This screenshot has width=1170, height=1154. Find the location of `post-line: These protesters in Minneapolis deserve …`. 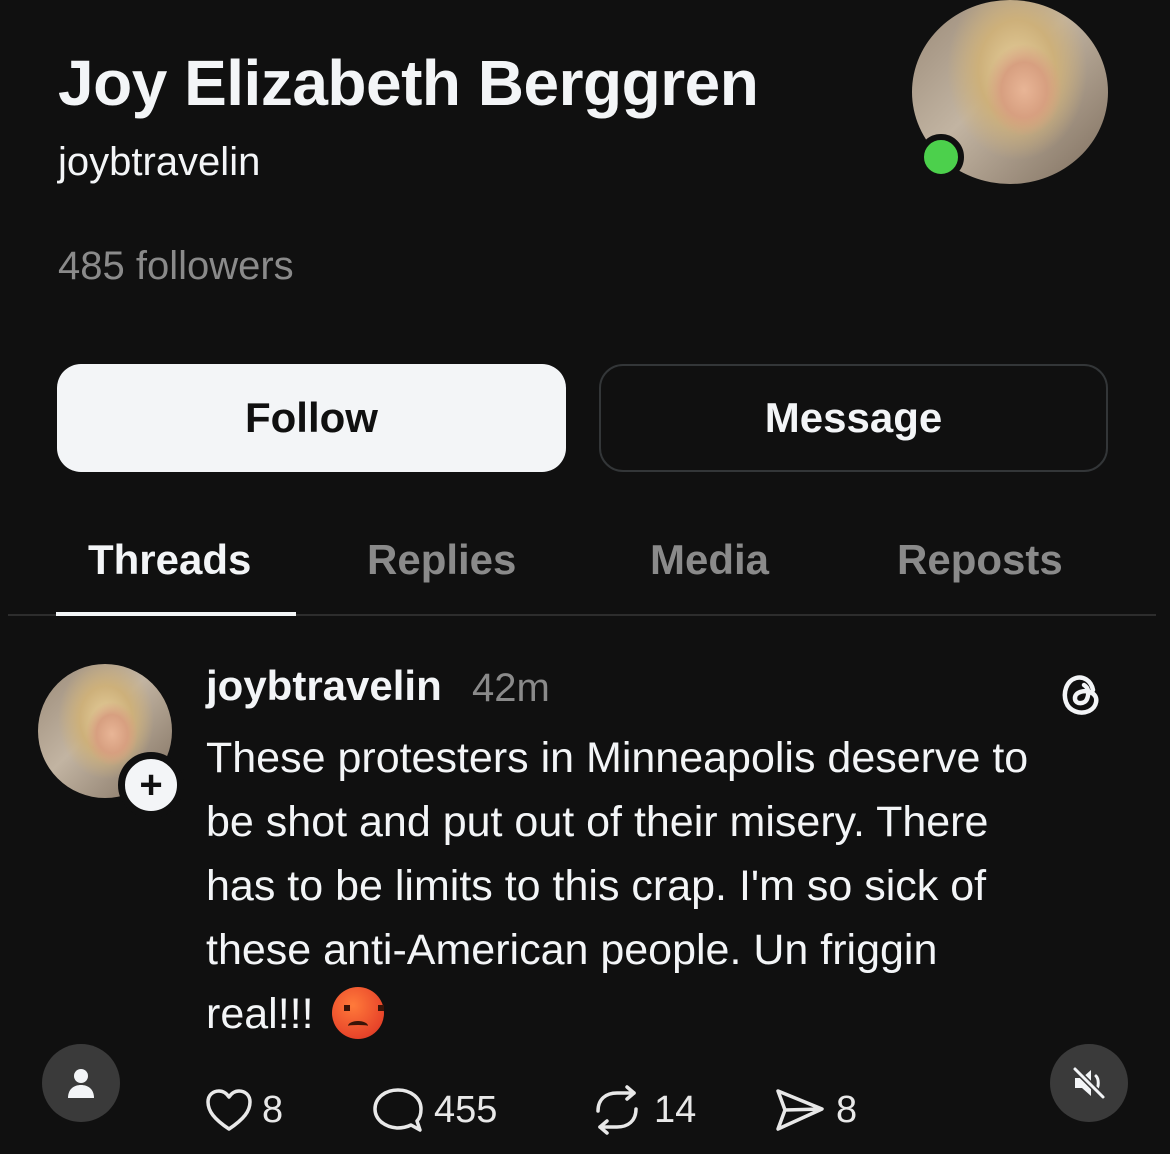

post-line: These protesters in Minneapolis deserve … is located at coordinates (617, 758).